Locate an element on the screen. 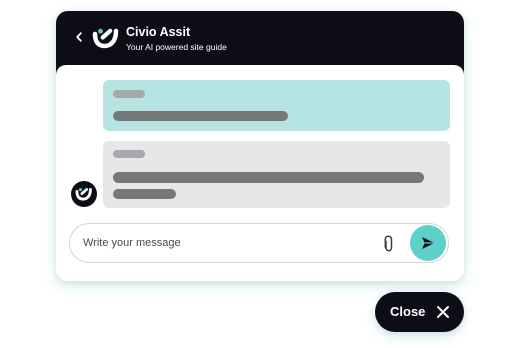 This screenshot has width=520, height=348. assistant-avatar is located at coordinates (84, 194).